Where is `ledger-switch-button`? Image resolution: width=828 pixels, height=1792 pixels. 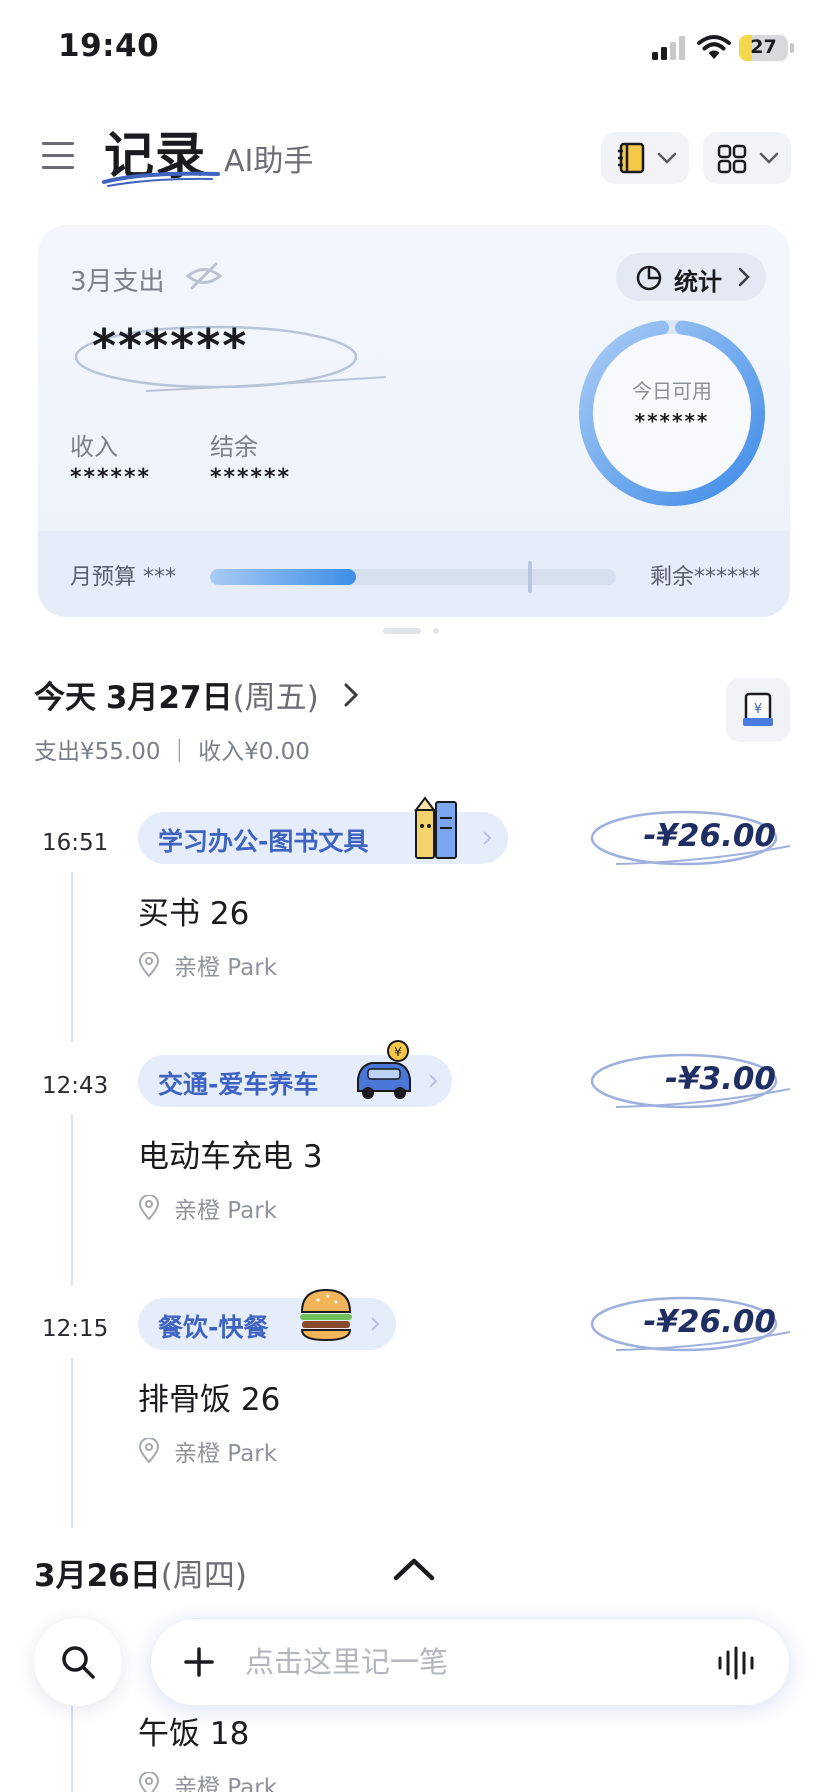 ledger-switch-button is located at coordinates (645, 158).